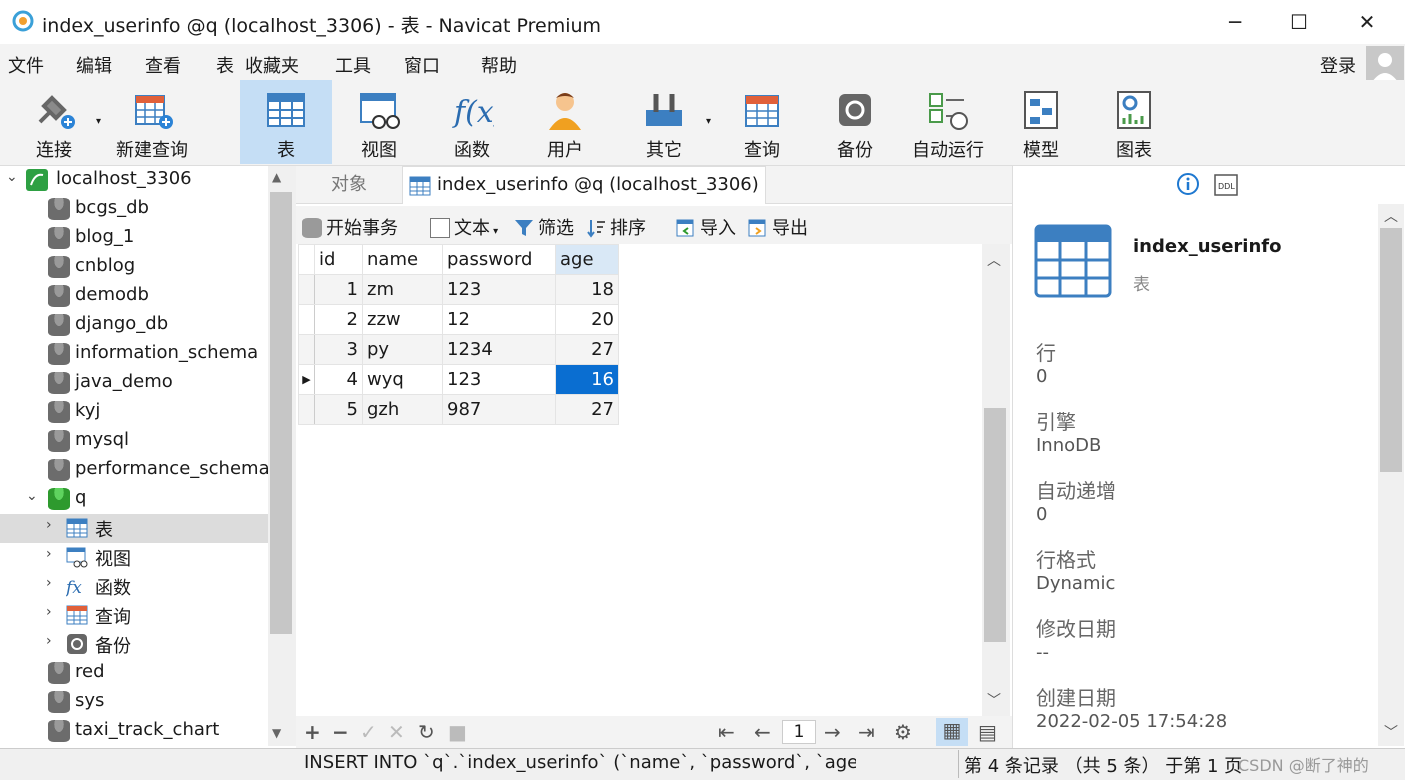  Describe the element at coordinates (616, 227) in the screenshot. I see `sort-button: 排序` at that location.